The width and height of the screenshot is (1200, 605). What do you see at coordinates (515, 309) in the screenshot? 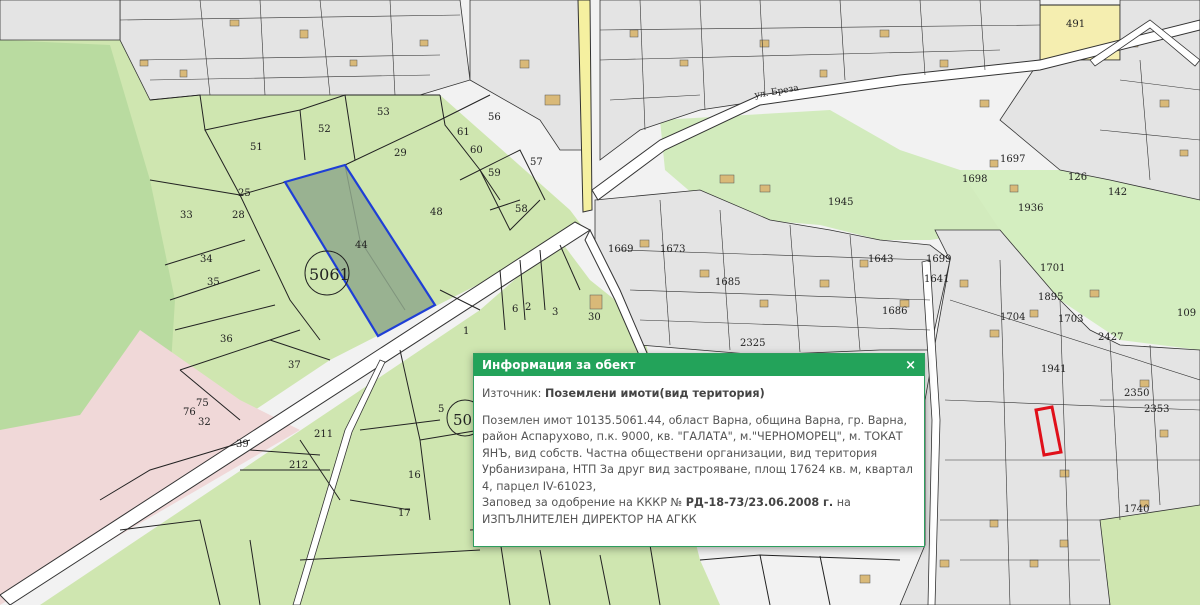
I see `parcel-label: 6` at bounding box center [515, 309].